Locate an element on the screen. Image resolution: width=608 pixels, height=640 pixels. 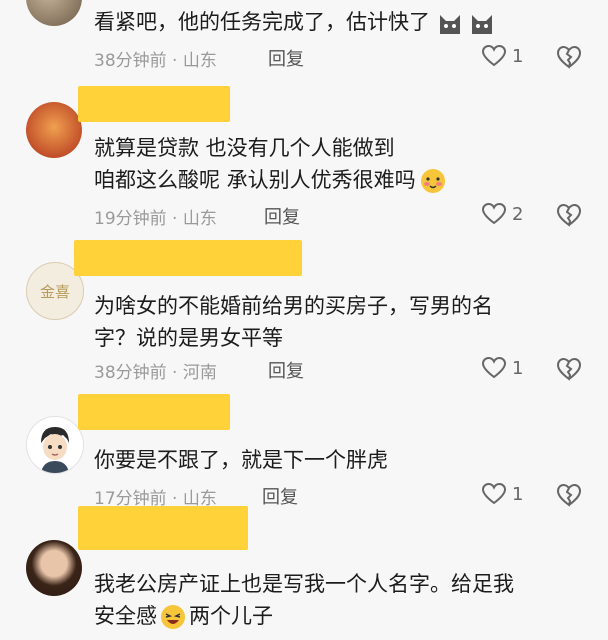
comment-meta: 38分钟前 · 山东 is located at coordinates (155, 58).